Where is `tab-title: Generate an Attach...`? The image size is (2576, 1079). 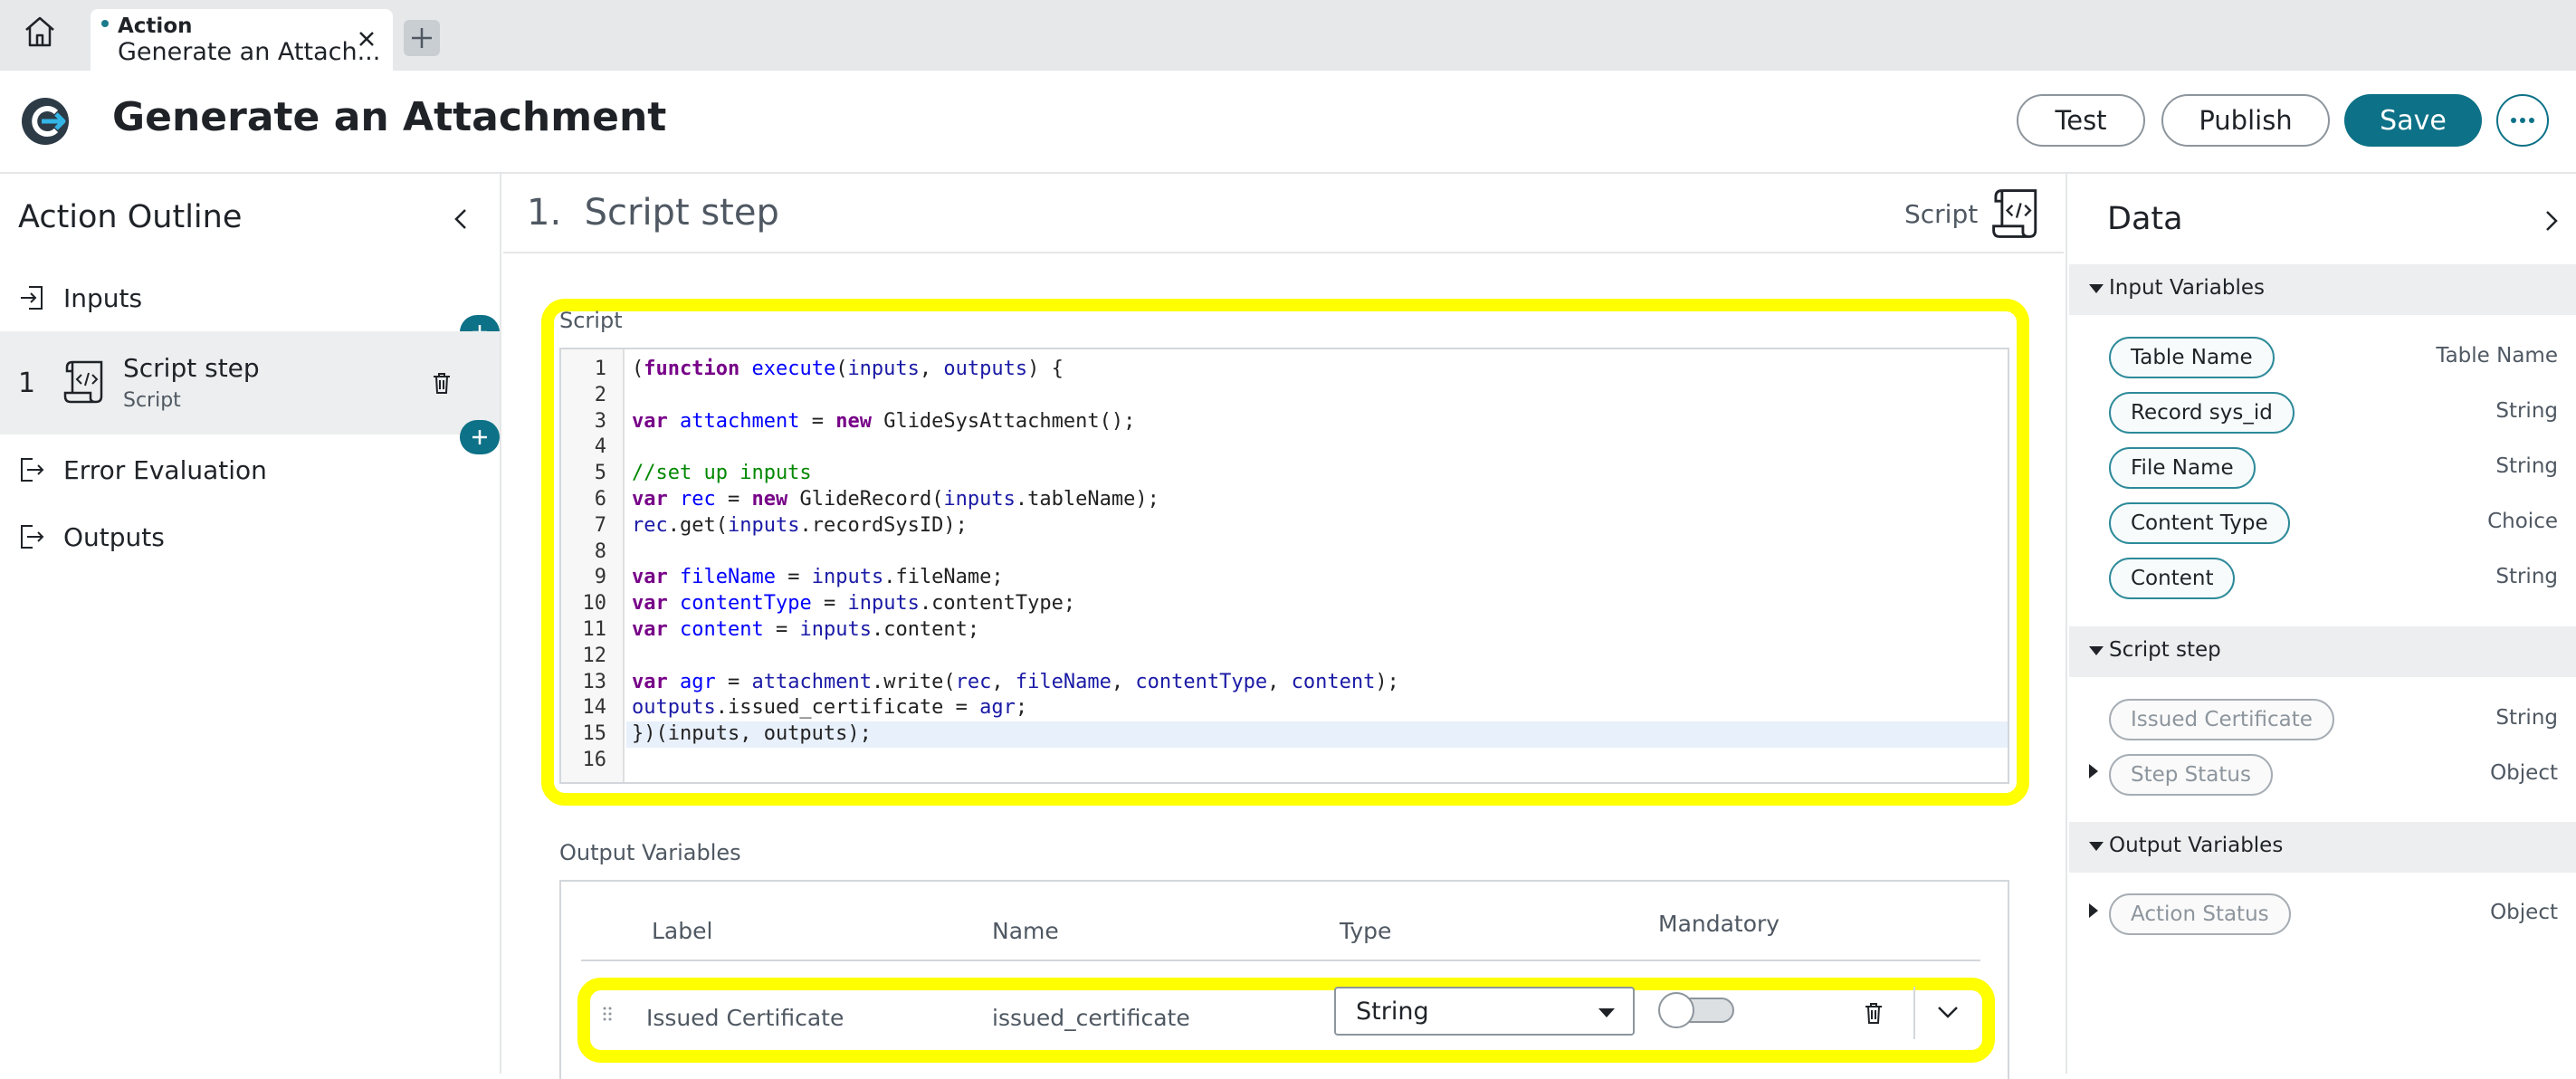 tab-title: Generate an Attach... is located at coordinates (250, 52).